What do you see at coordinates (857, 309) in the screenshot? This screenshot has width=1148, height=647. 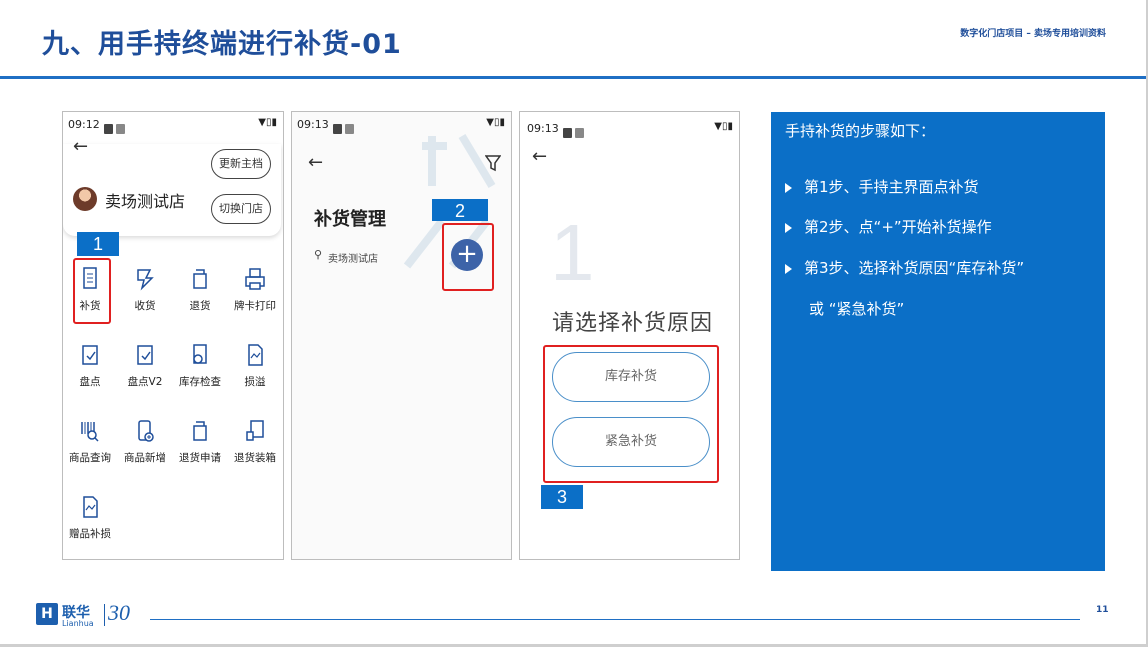 I see `step-3-continuation: 或 “紧急补货”` at bounding box center [857, 309].